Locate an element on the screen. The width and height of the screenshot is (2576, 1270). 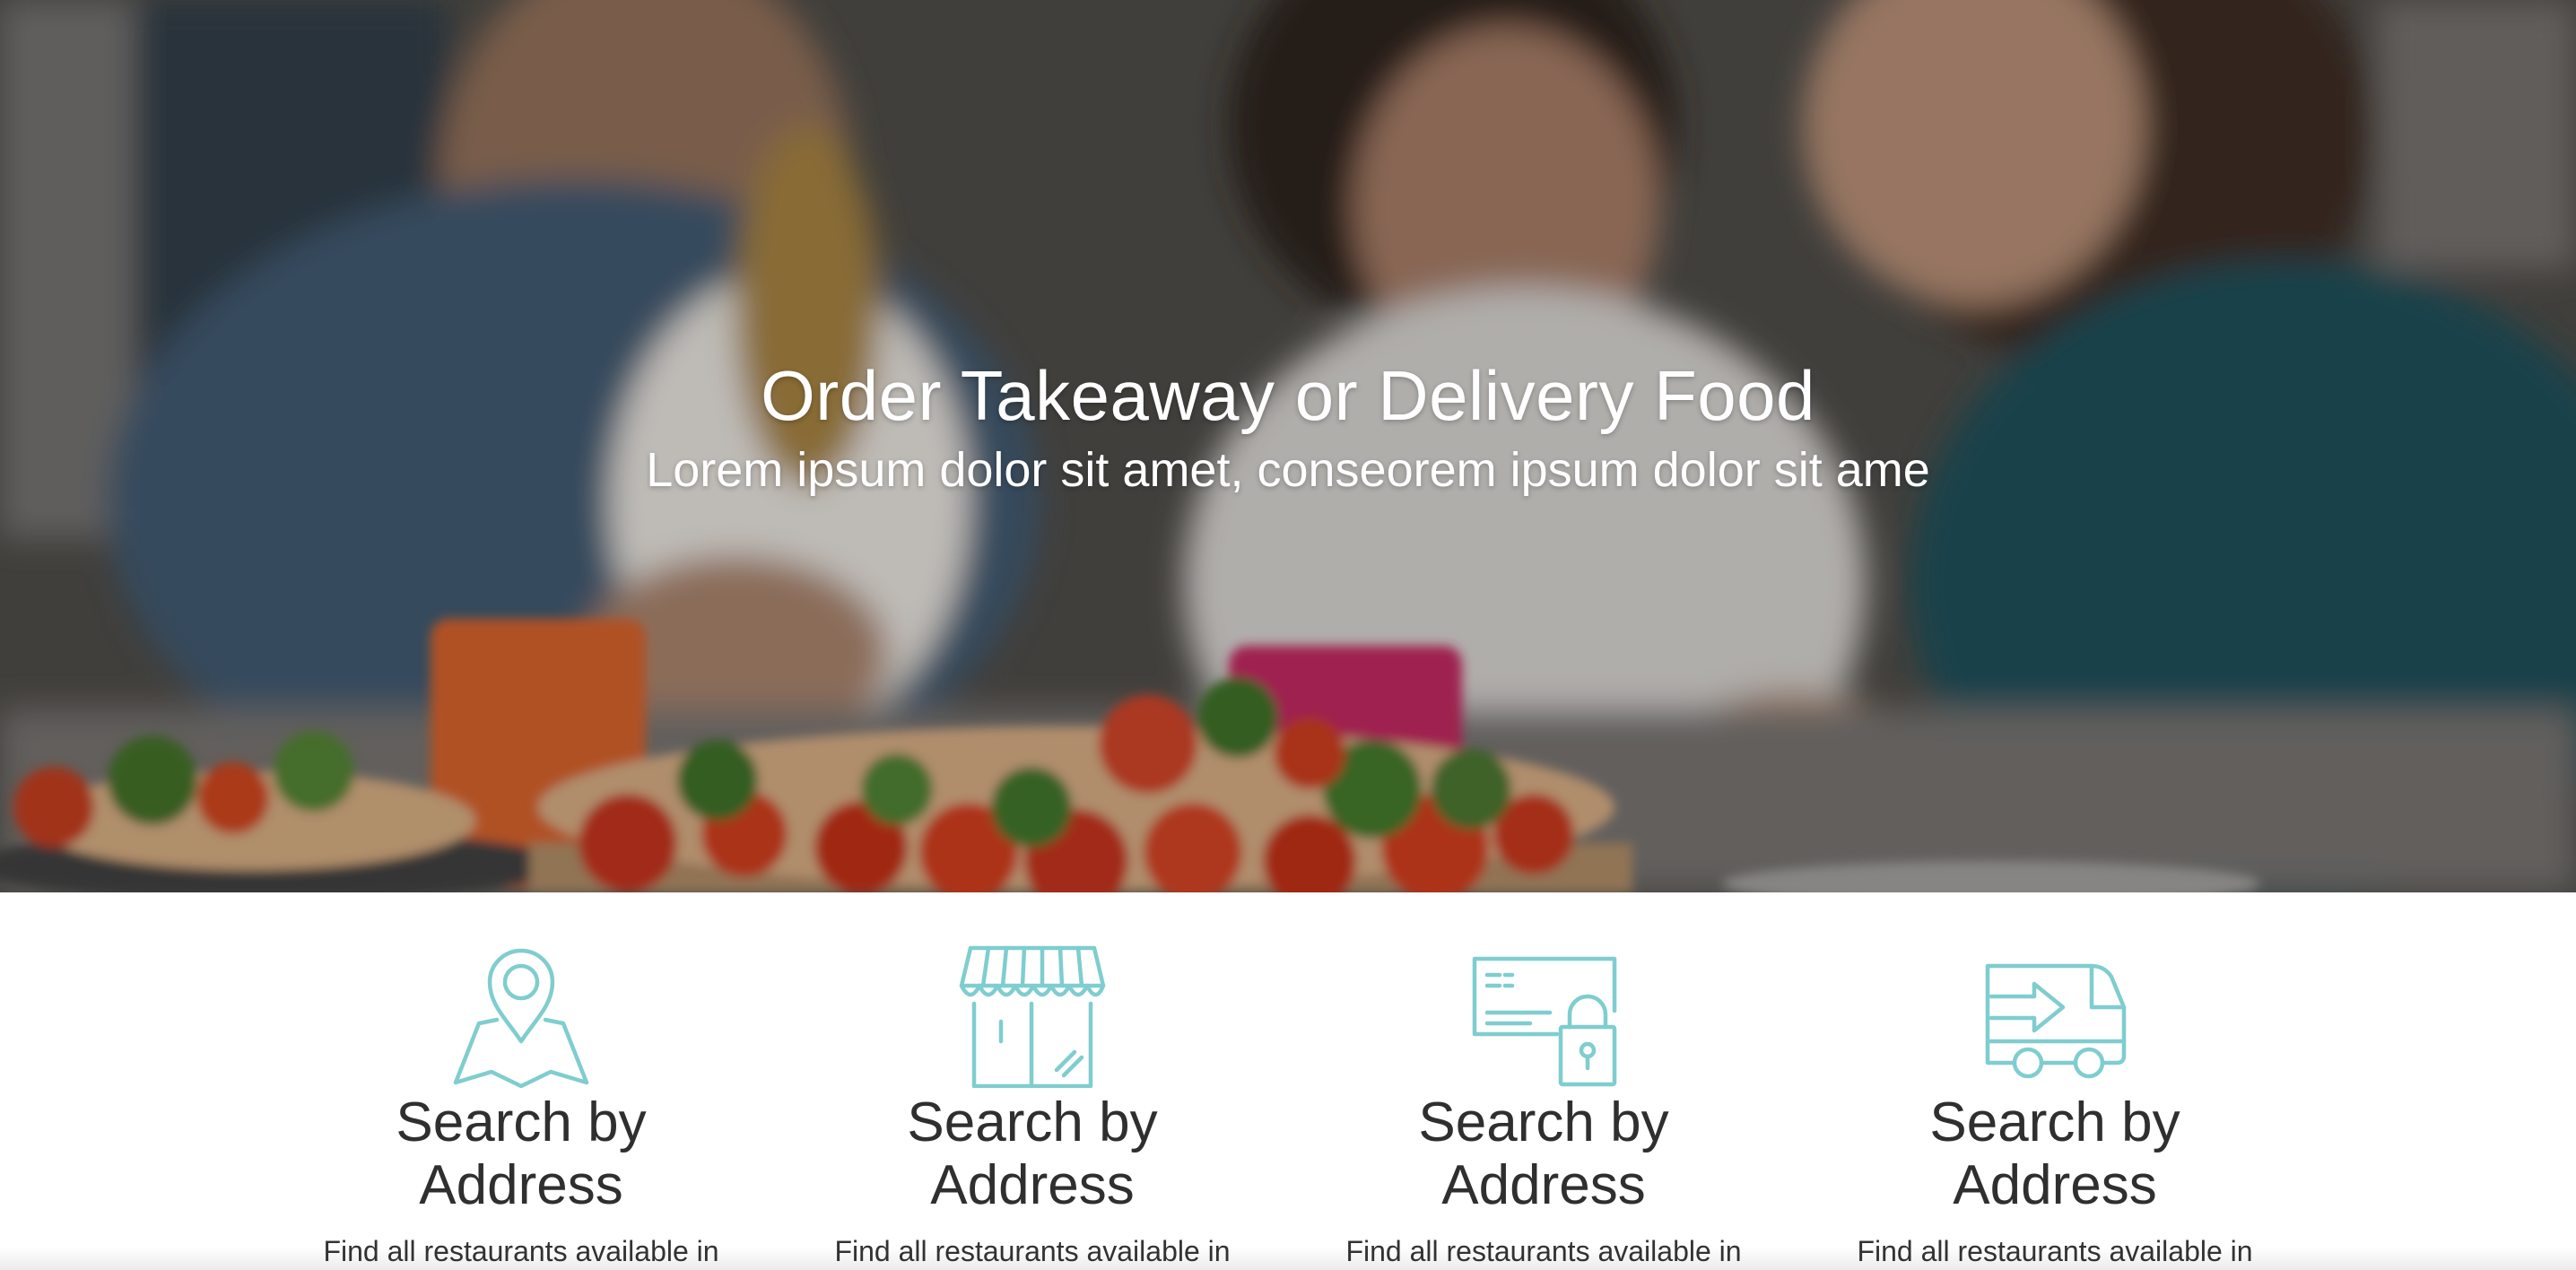
secure-payment-card-icon is located at coordinates (1544, 1021).